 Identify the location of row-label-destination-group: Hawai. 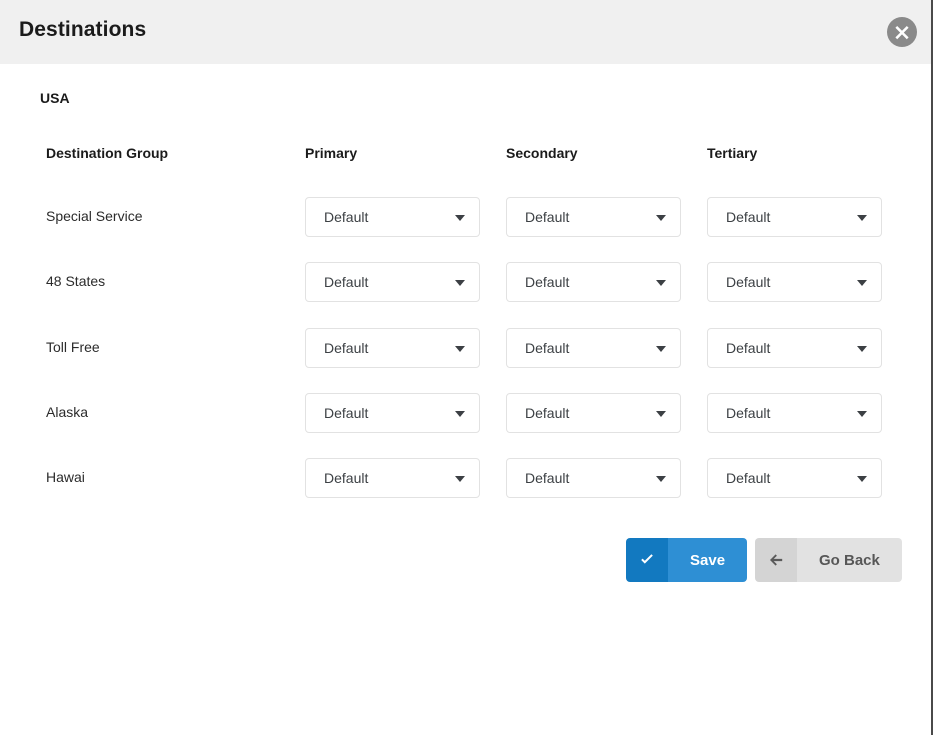
(65, 477).